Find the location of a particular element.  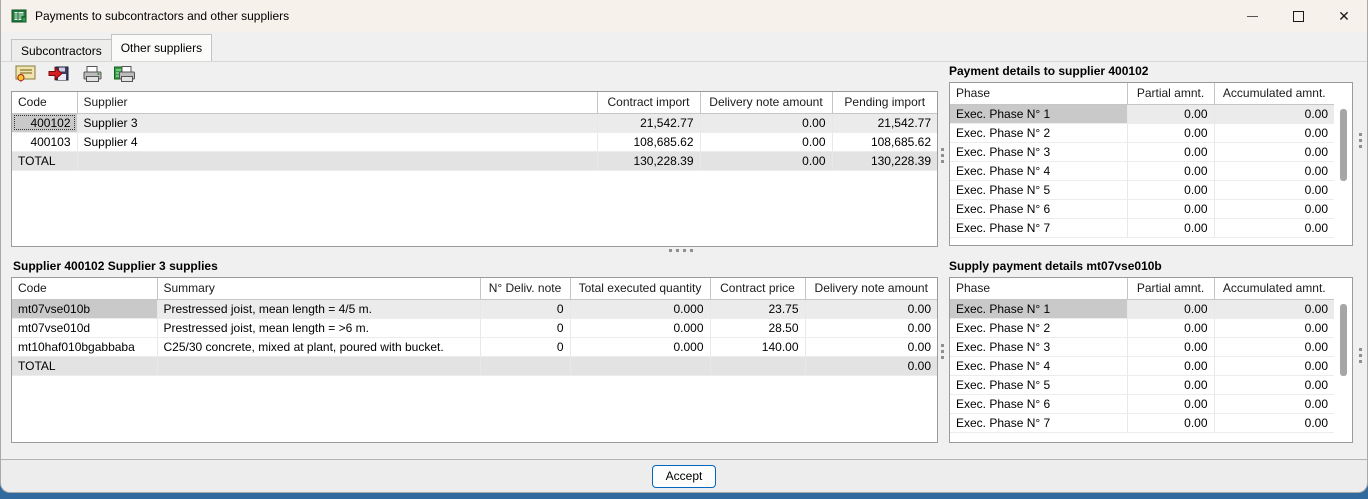

cell-phase: Exec. Phase N° 6 is located at coordinates (1039, 209).